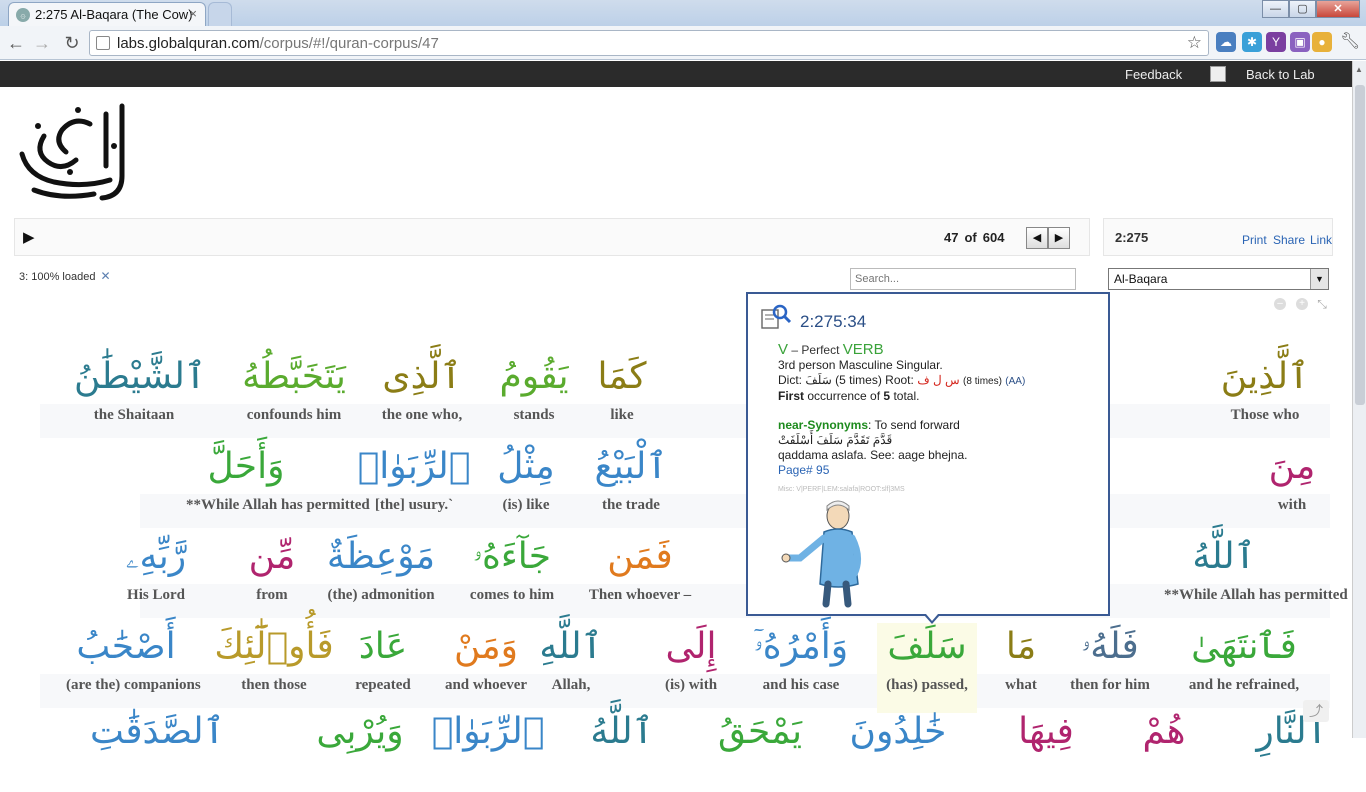 The image size is (1366, 792). I want to click on quran-word: سَلَفَ (has) passed,, so click(927, 665).